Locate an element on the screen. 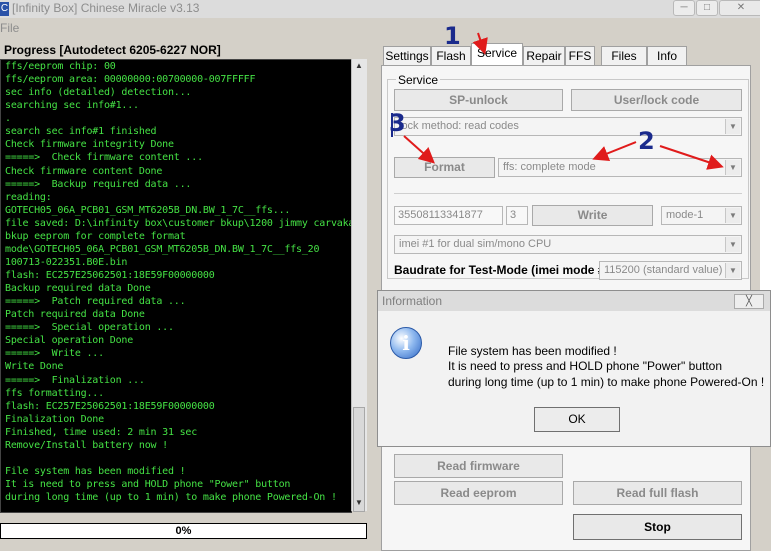 The height and width of the screenshot is (551, 771). annotation-arrows is located at coordinates (557, 101).